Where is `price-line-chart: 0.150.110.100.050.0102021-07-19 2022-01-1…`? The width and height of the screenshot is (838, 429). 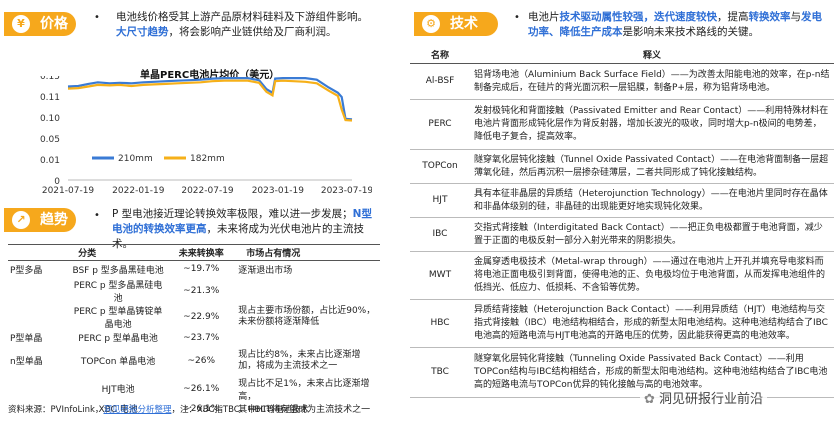 price-line-chart: 0.150.110.100.050.0102021-07-19 2022-01-1… is located at coordinates (206, 136).